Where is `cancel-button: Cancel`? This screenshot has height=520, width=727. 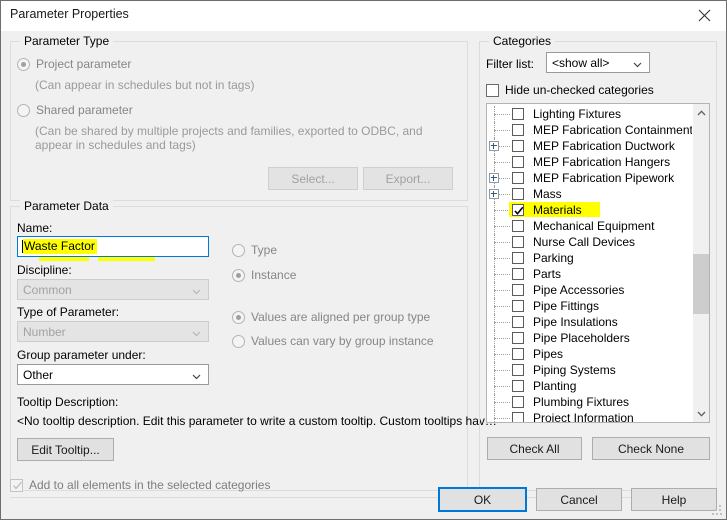
cancel-button: Cancel is located at coordinates (579, 499).